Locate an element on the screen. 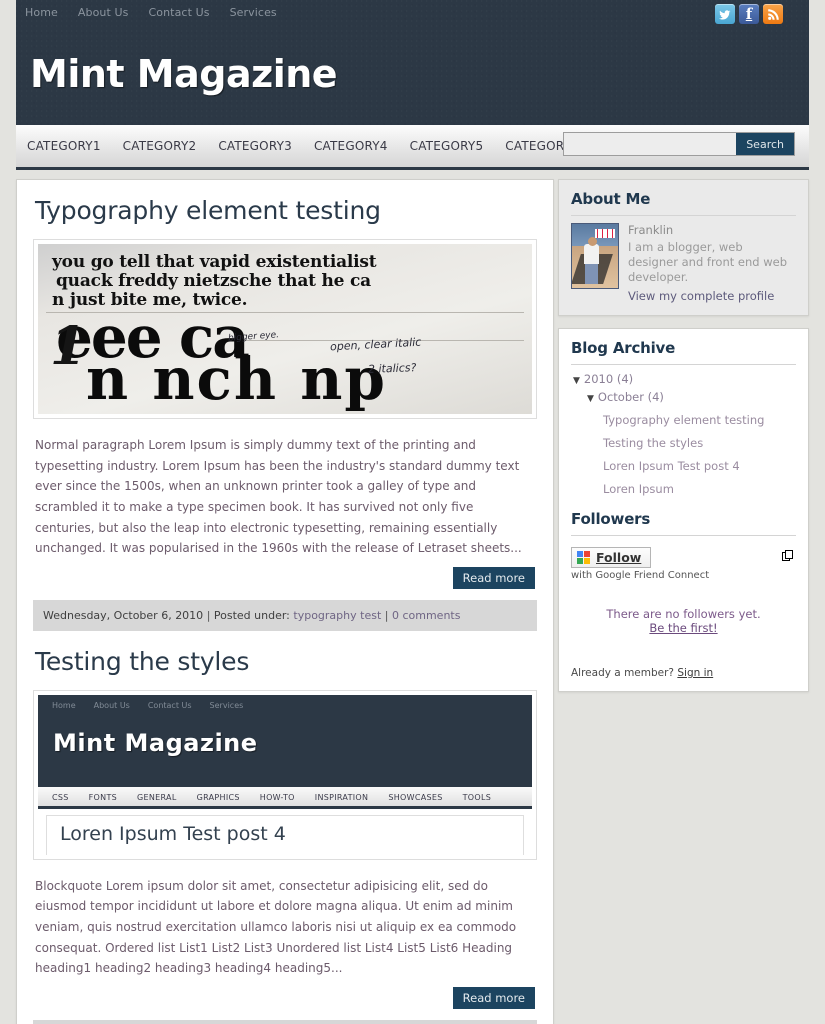 This screenshot has width=825, height=1024. typo-photo-note-1: bigger eye. is located at coordinates (253, 337).